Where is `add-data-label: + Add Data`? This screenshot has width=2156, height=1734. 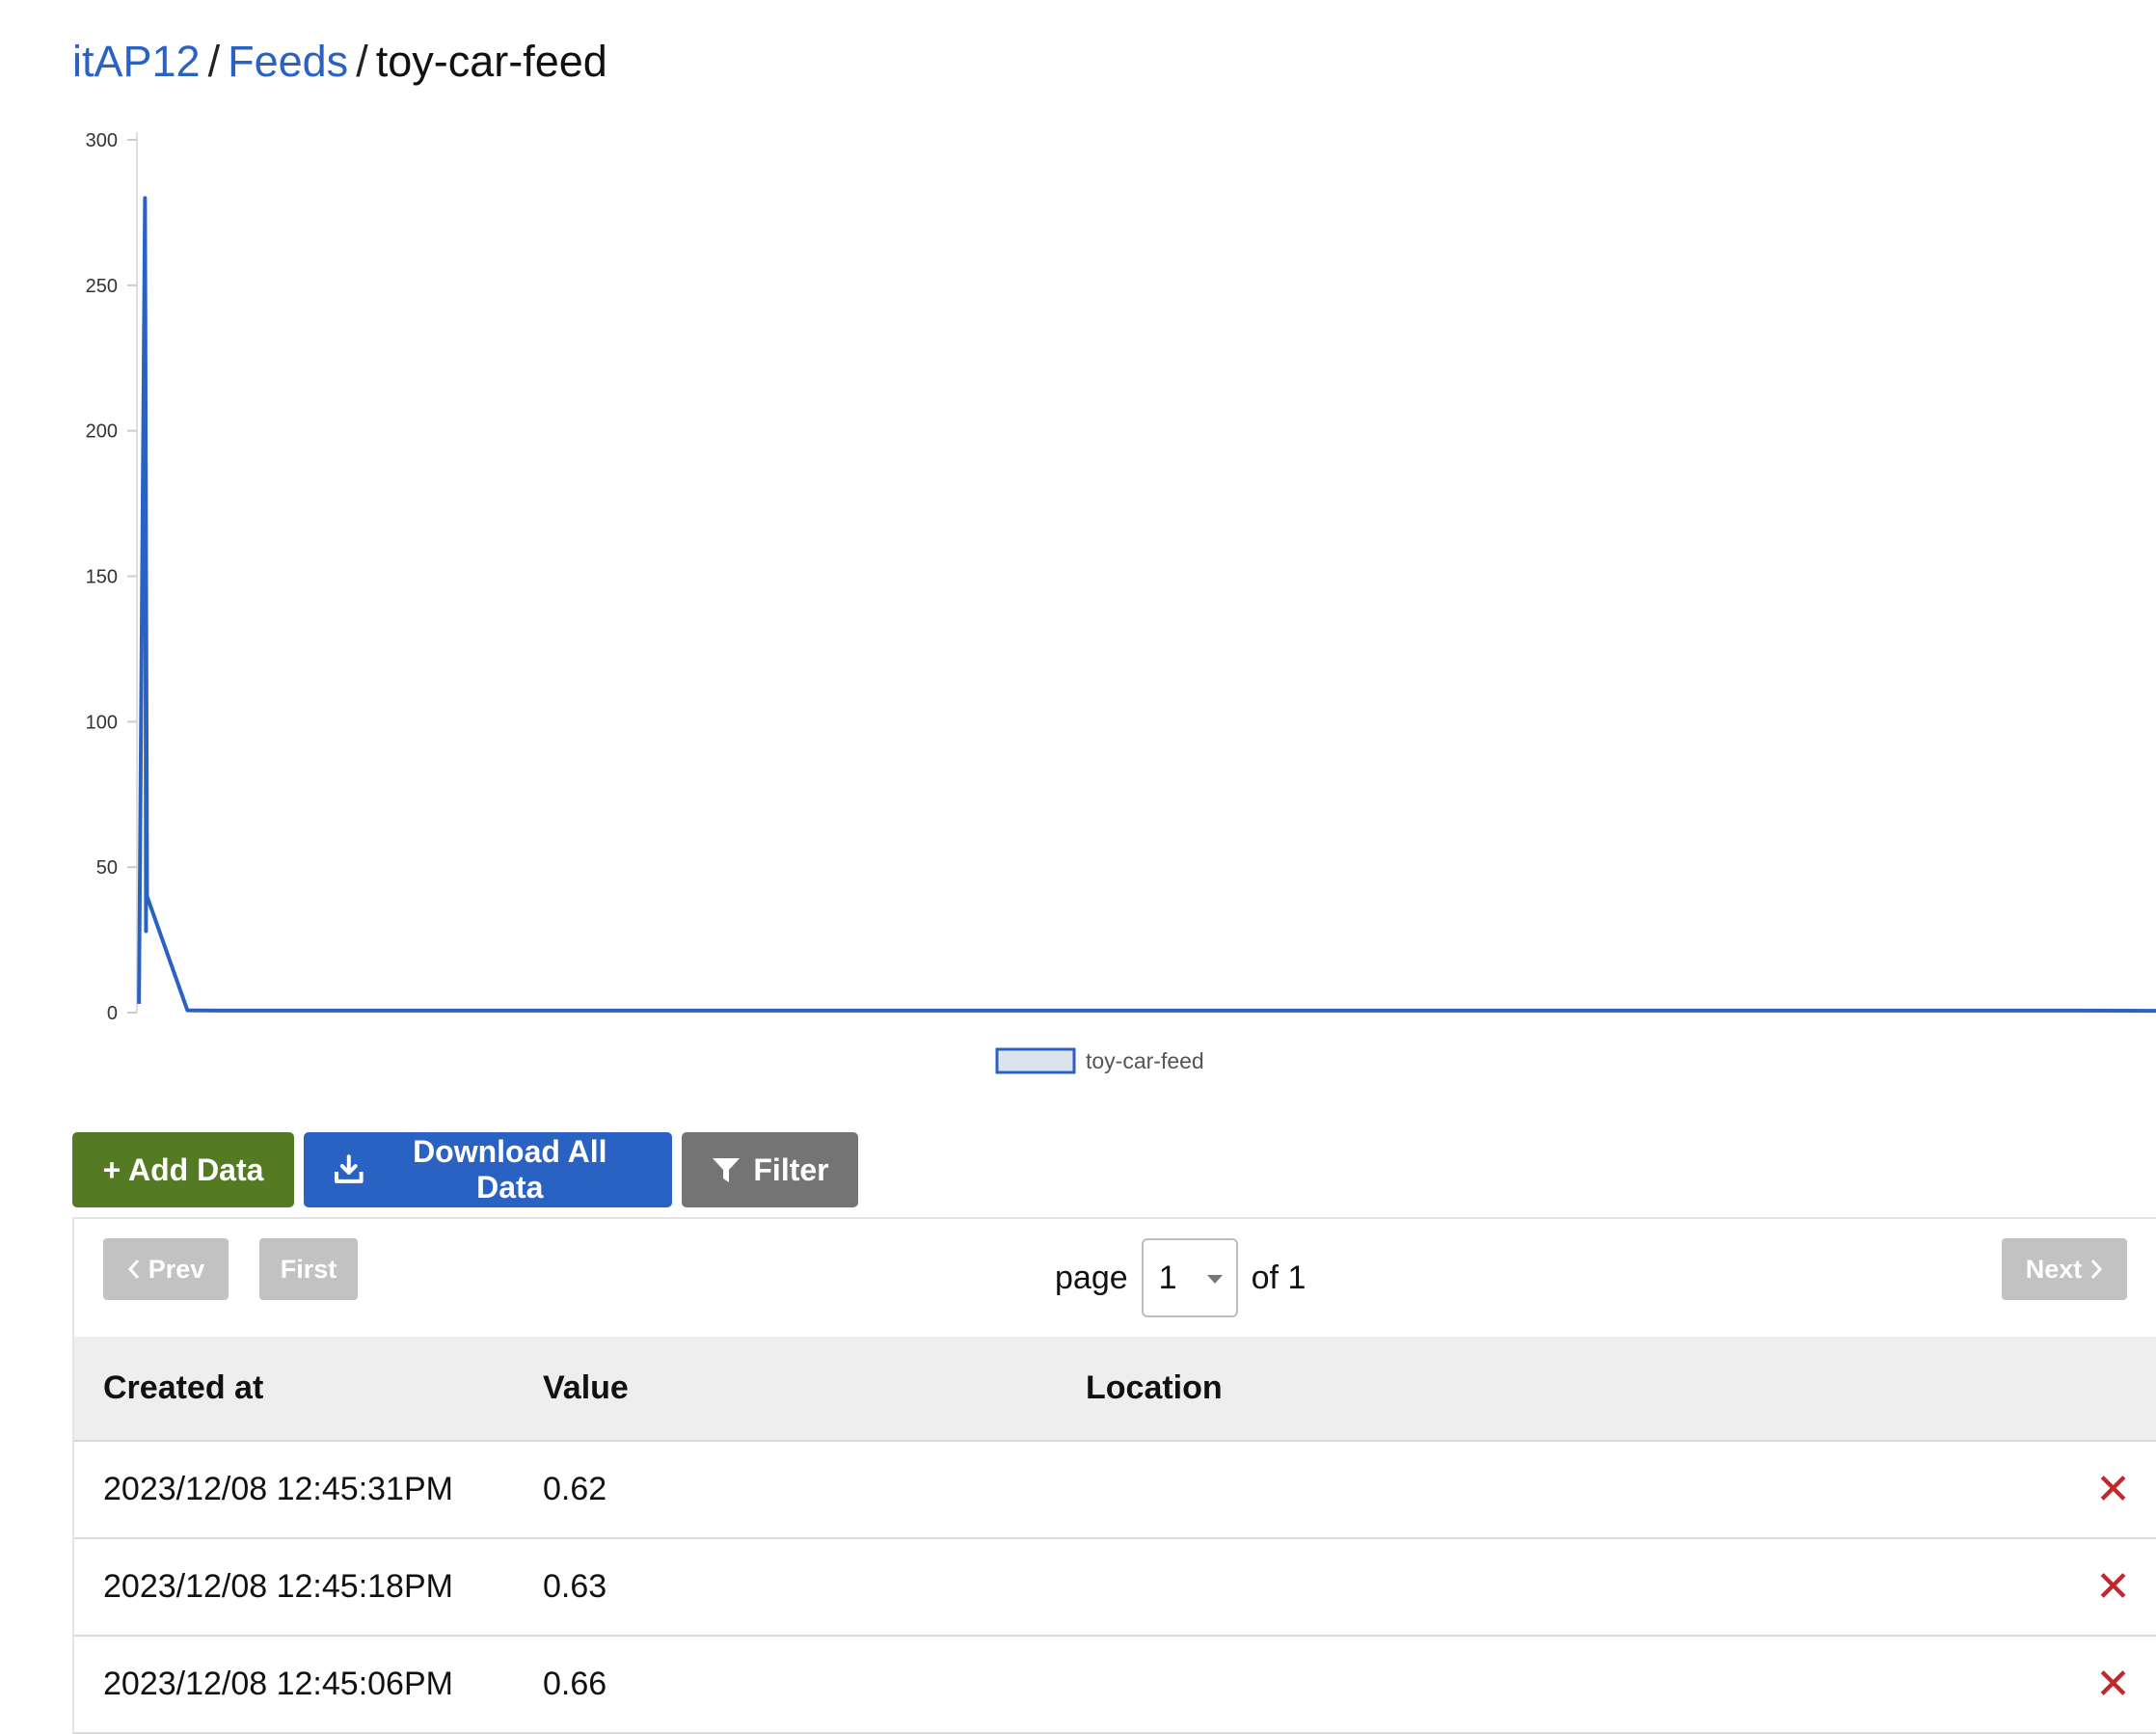 add-data-label: + Add Data is located at coordinates (183, 1169).